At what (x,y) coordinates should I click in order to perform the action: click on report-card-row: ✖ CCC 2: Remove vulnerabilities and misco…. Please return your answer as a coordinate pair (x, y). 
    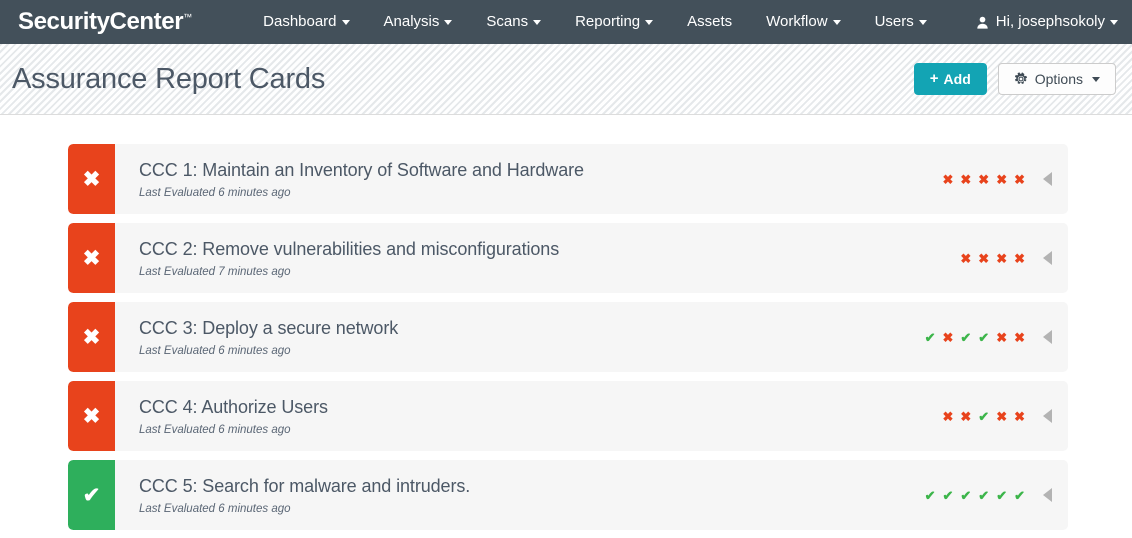
    Looking at the image, I should click on (568, 258).